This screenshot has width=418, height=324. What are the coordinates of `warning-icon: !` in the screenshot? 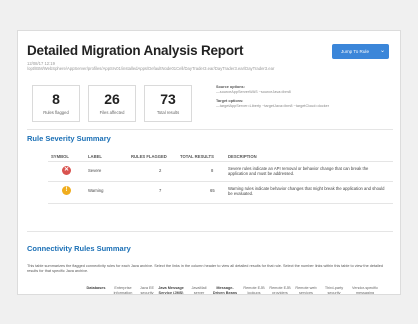 It's located at (66, 190).